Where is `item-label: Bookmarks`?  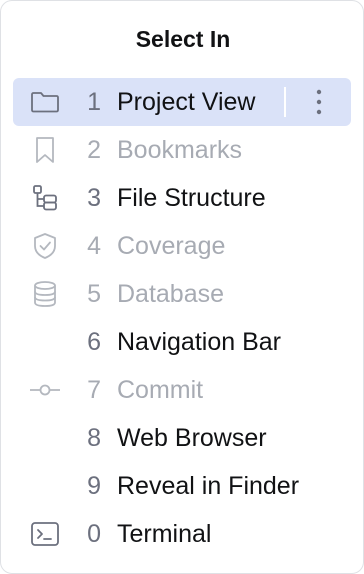 item-label: Bookmarks is located at coordinates (180, 149).